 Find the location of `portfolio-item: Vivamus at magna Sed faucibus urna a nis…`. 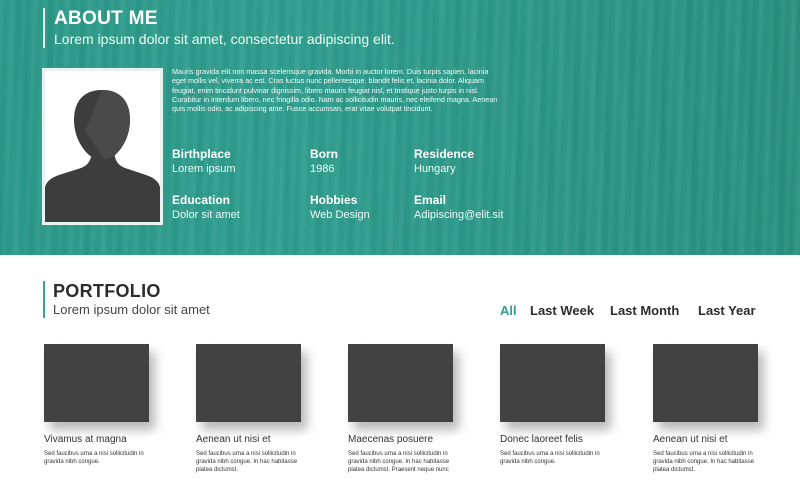

portfolio-item: Vivamus at magna Sed faucibus urna a nis… is located at coordinates (96, 405).